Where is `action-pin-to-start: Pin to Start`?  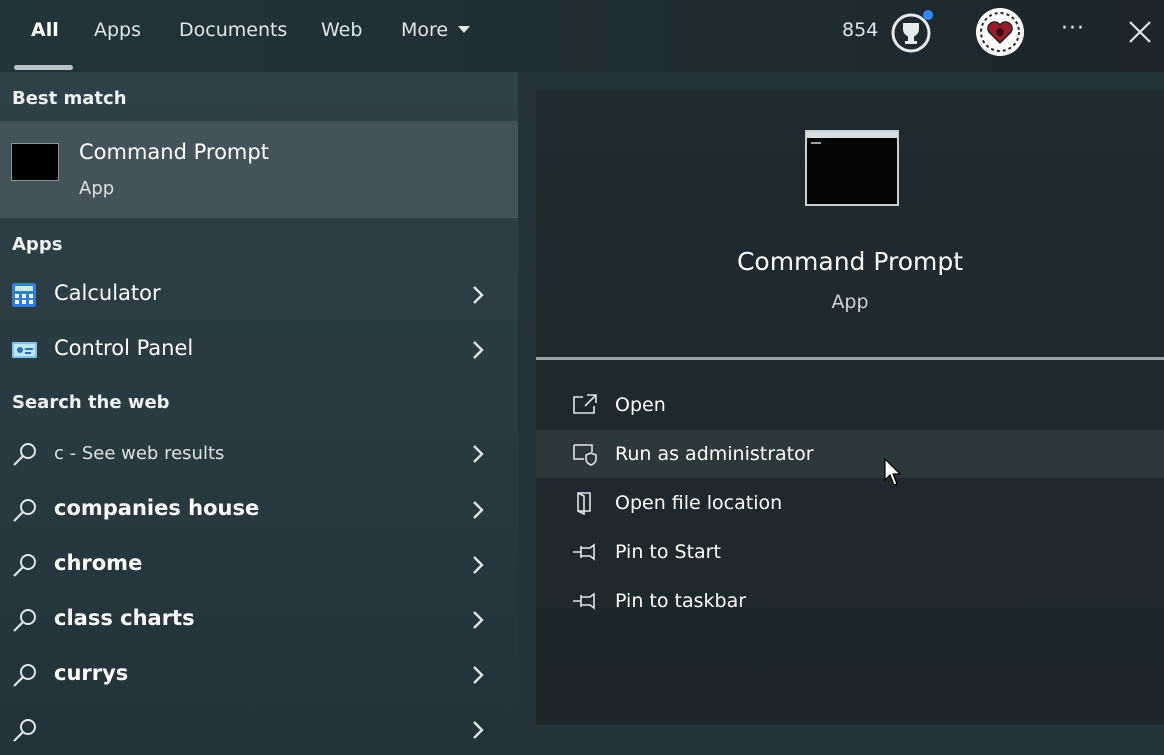 action-pin-to-start: Pin to Start is located at coordinates (850, 552).